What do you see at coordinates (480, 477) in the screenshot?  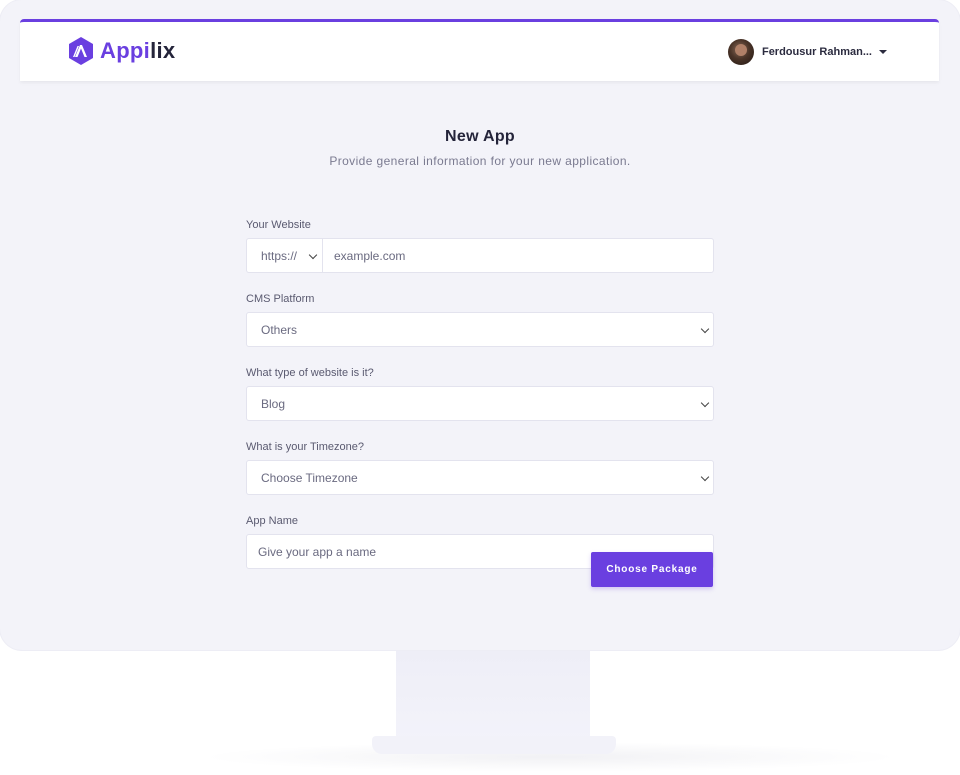 I see `timezone-select: Choose Timezone` at bounding box center [480, 477].